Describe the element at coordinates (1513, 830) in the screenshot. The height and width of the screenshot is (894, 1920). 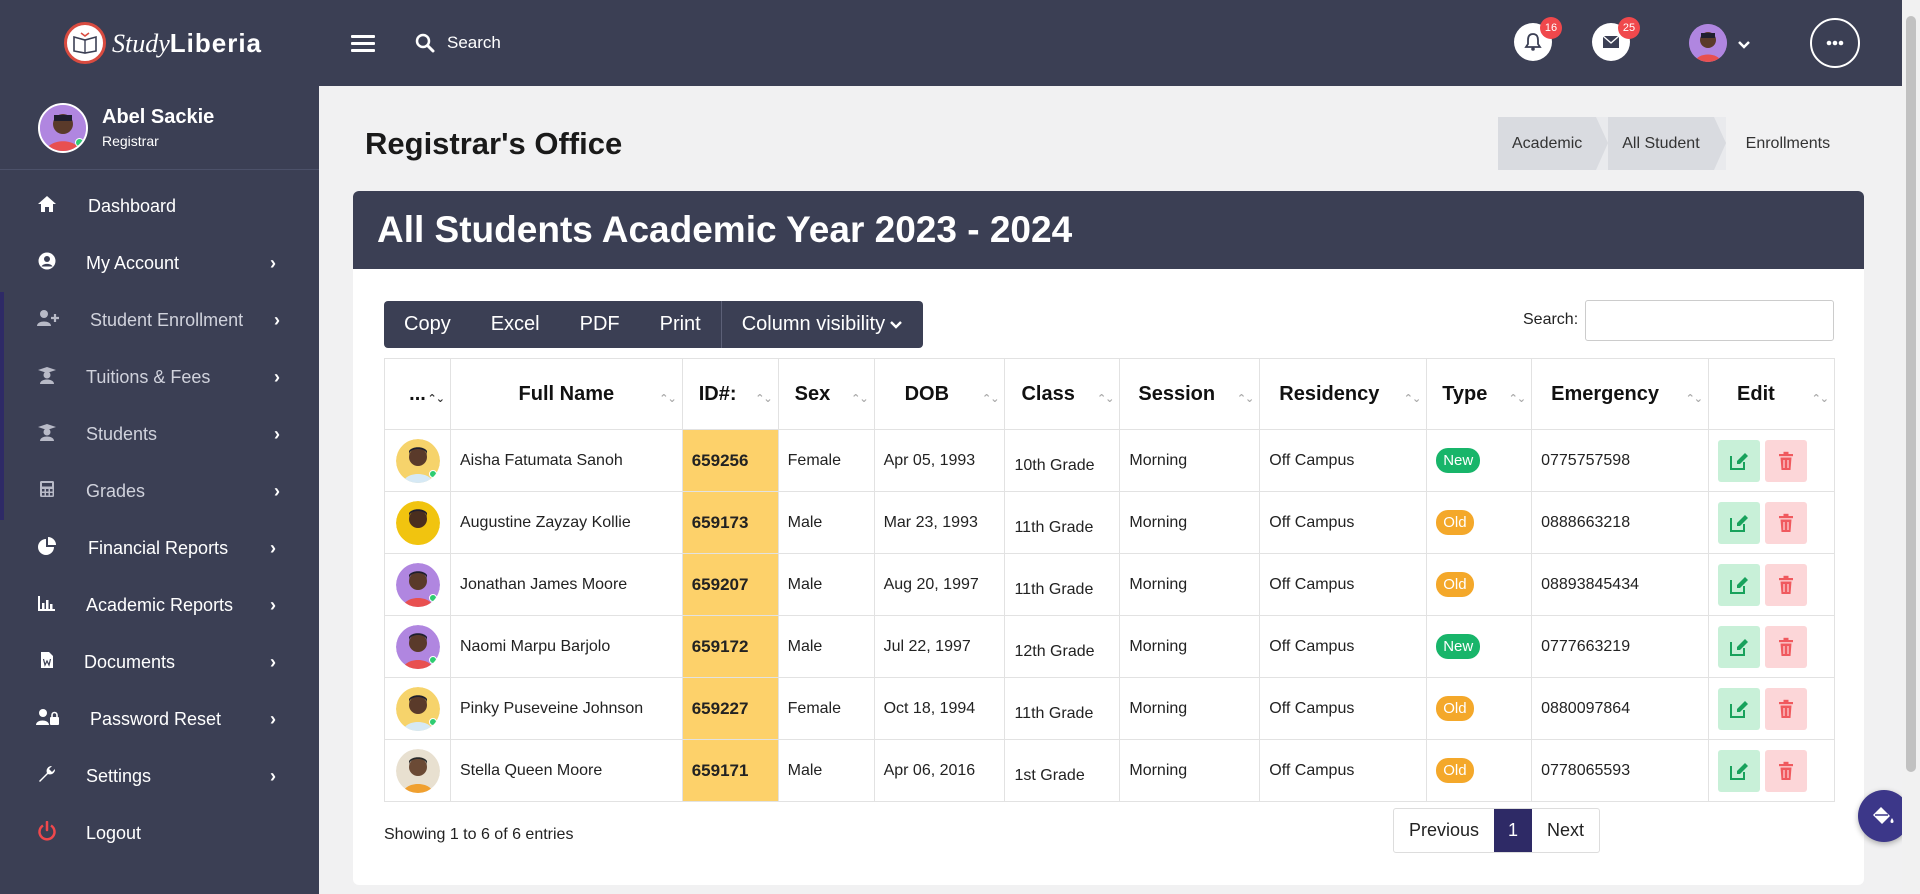
I see `page-1-button: 1` at that location.